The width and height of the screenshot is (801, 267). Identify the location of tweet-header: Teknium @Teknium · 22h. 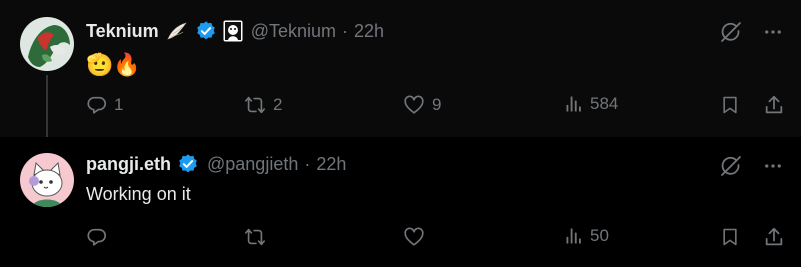
(235, 31).